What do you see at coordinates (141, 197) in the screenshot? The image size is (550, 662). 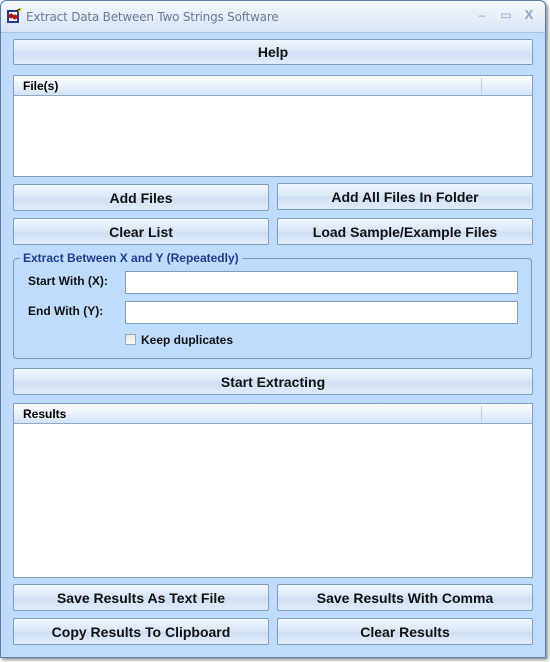 I see `add-files-button: Add Files` at bounding box center [141, 197].